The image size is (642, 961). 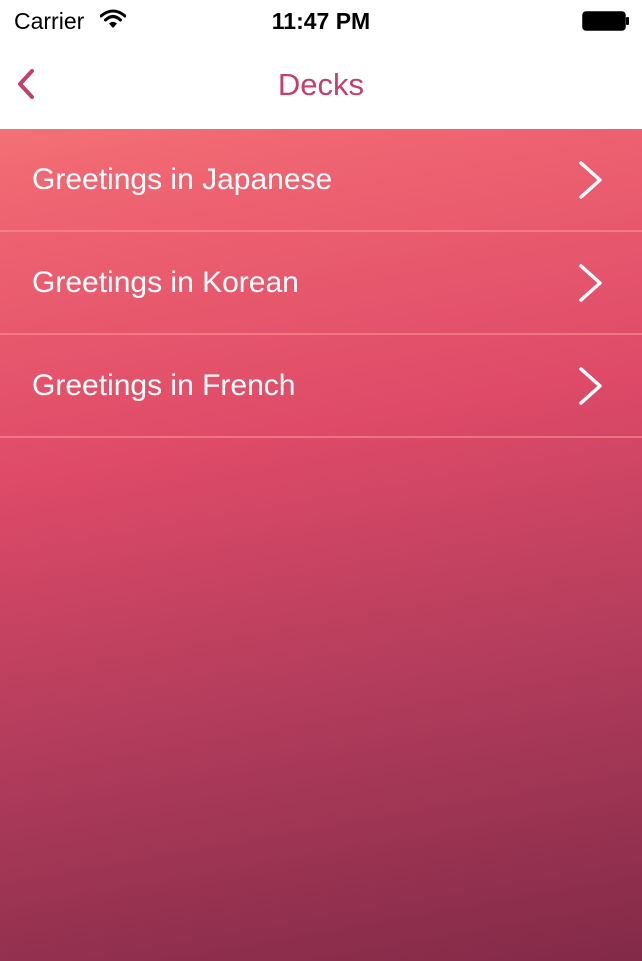 I want to click on battery-icon, so click(x=605, y=21).